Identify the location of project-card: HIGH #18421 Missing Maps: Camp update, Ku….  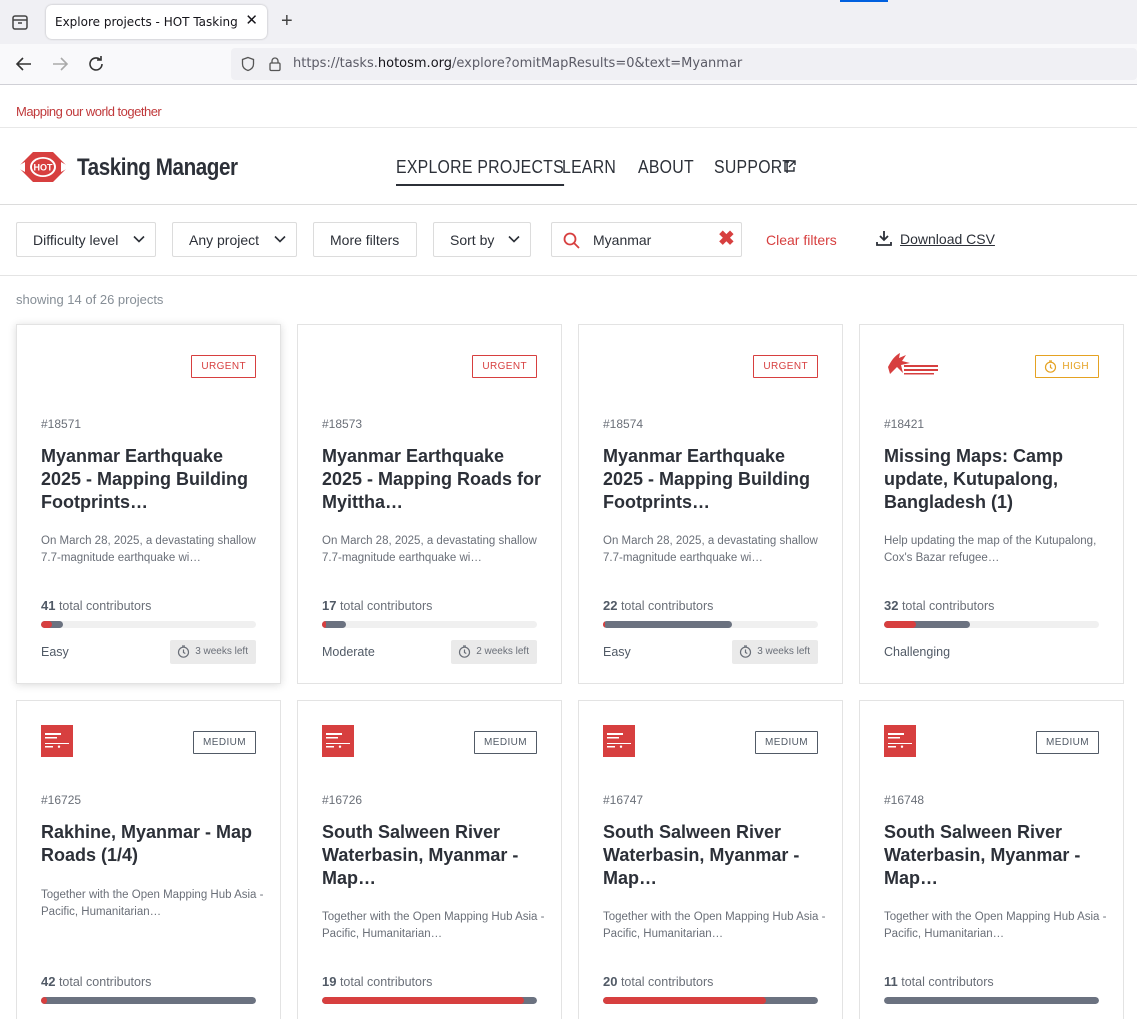
(991, 504).